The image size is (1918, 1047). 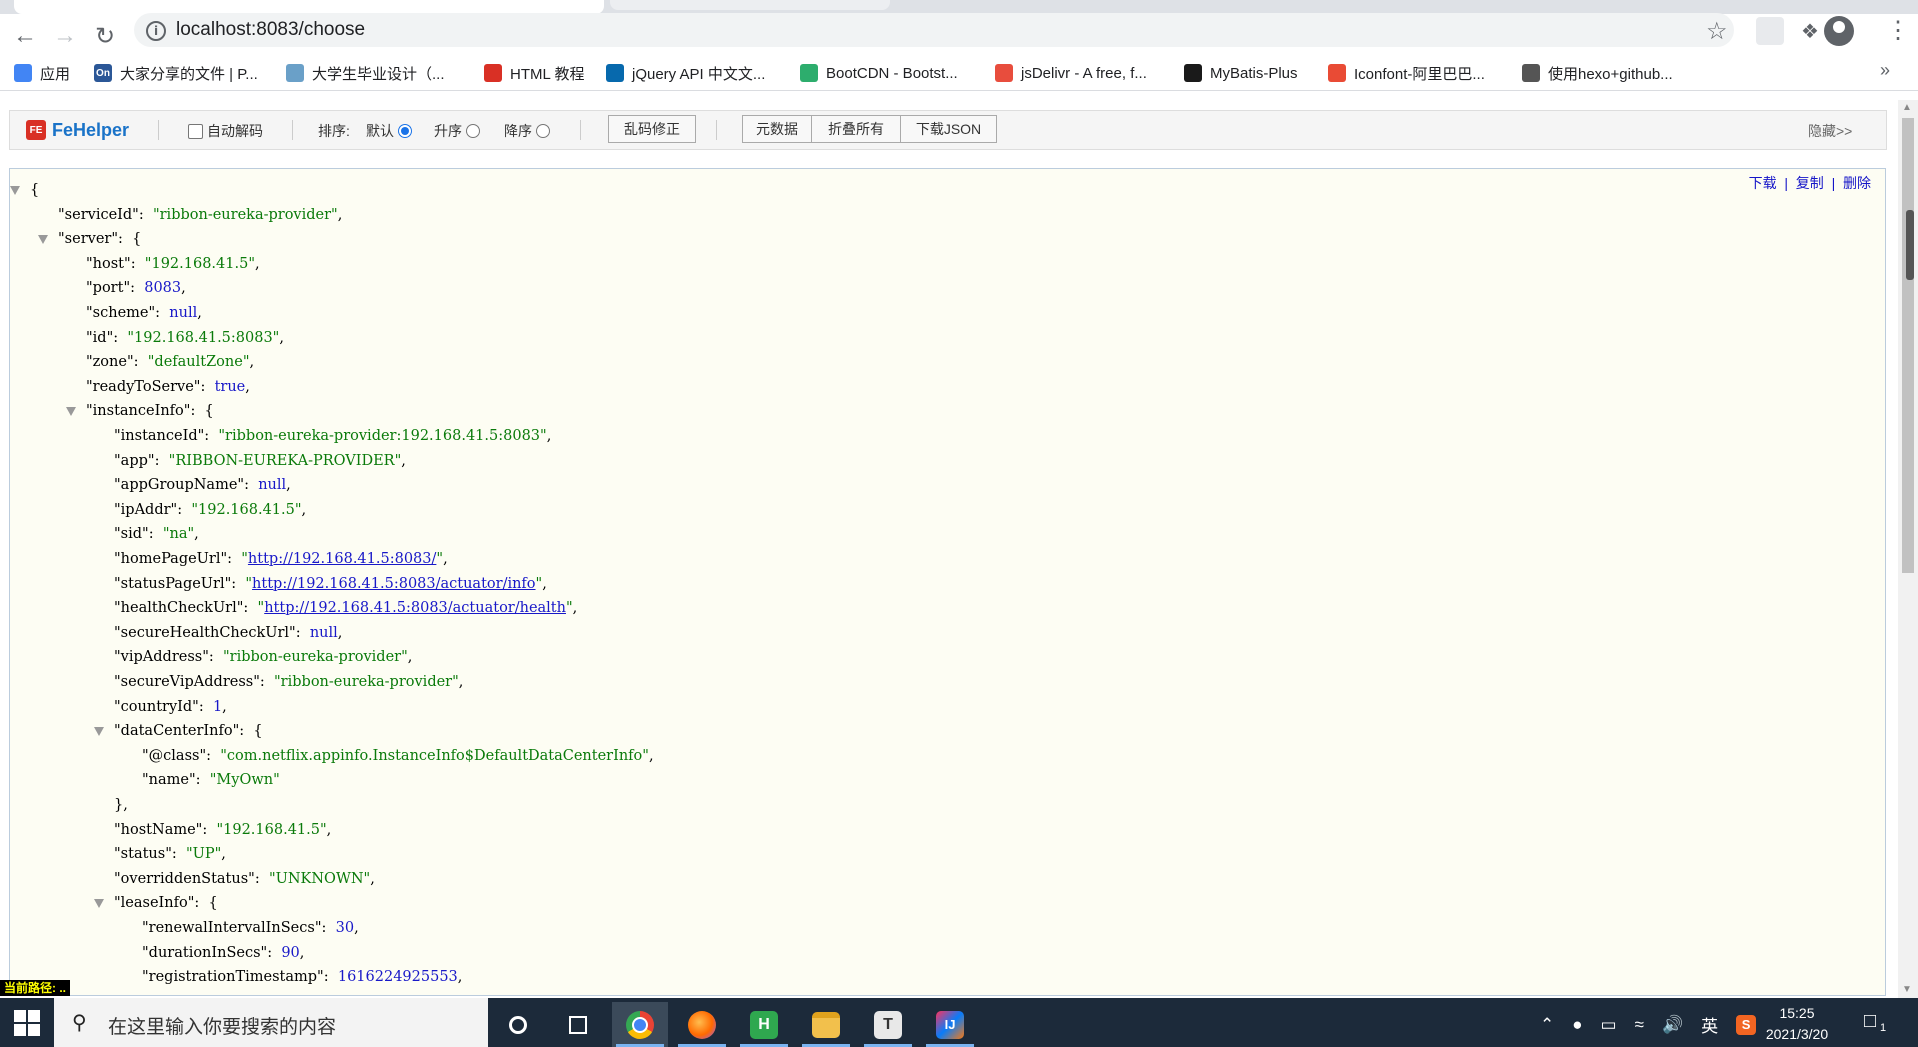 What do you see at coordinates (1810, 183) in the screenshot?
I see `copy-link: 复制` at bounding box center [1810, 183].